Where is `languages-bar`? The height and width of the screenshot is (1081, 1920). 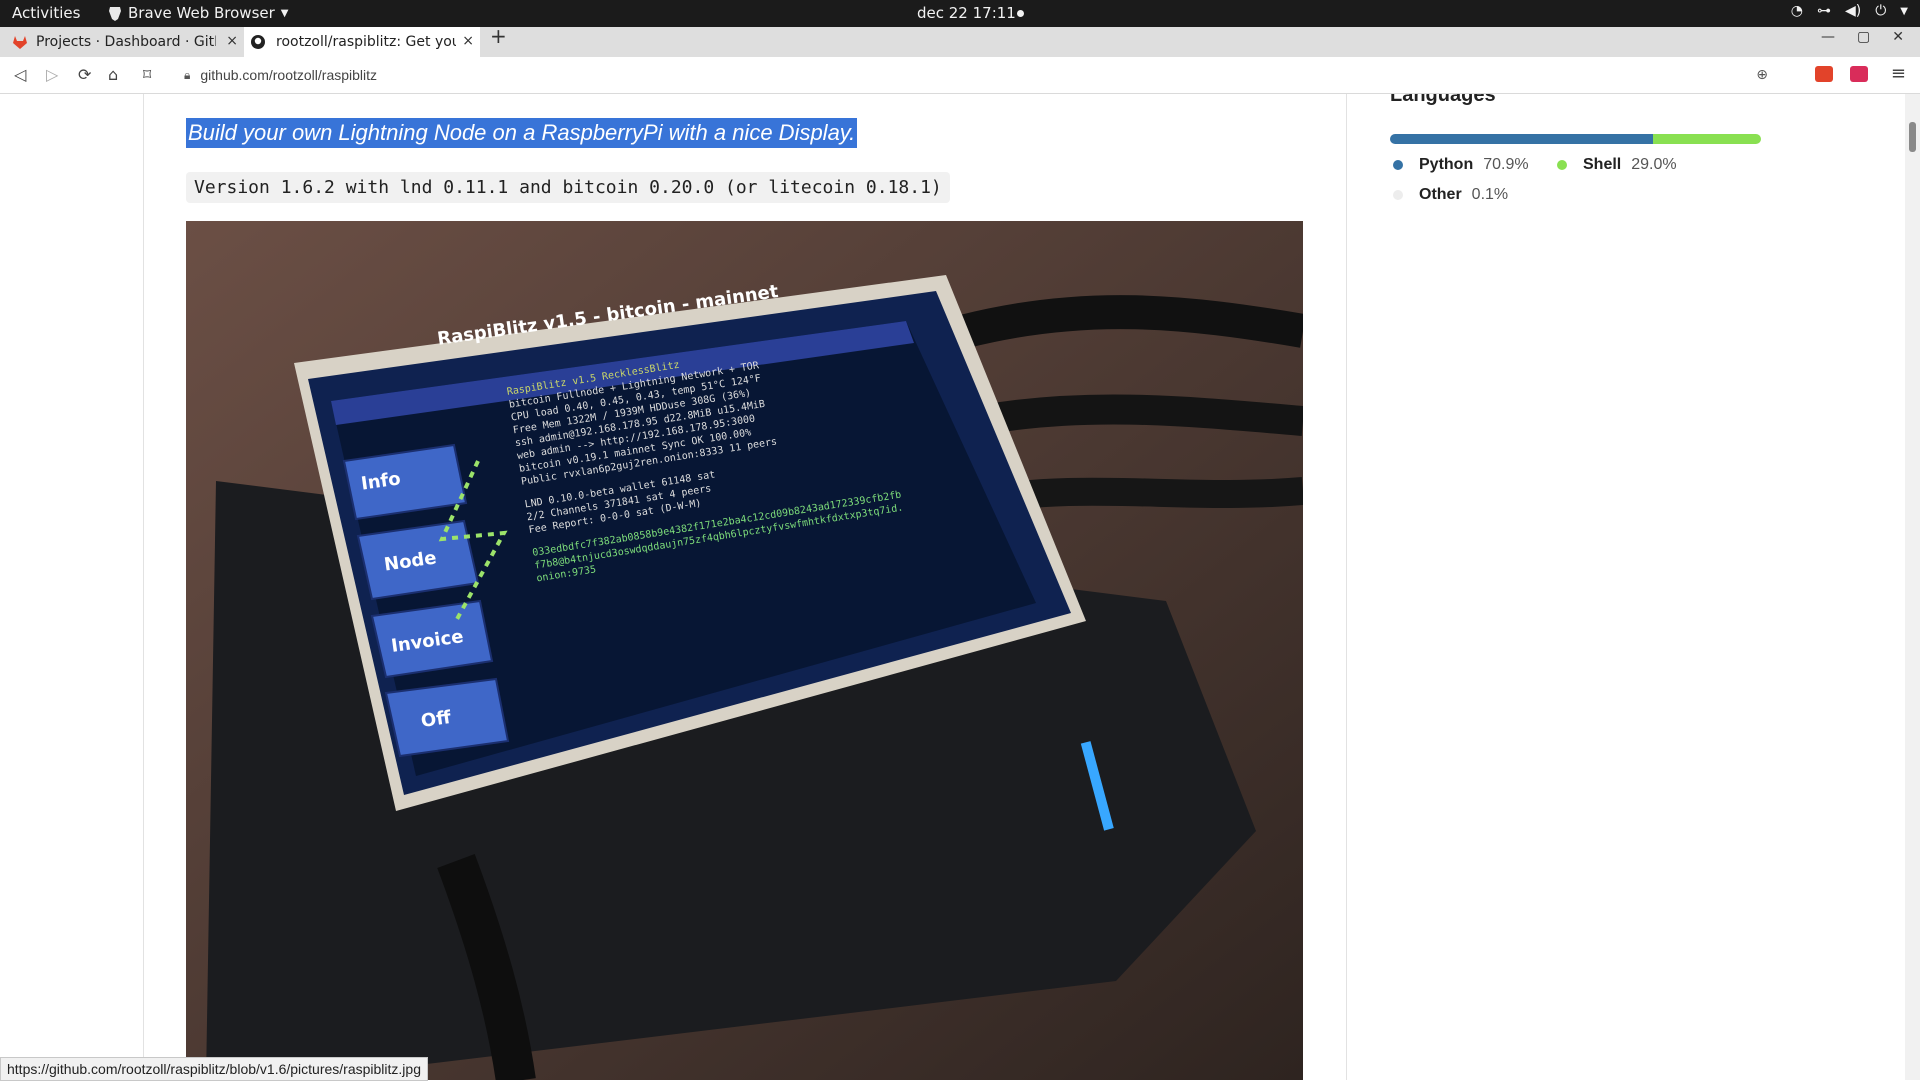 languages-bar is located at coordinates (1575, 139).